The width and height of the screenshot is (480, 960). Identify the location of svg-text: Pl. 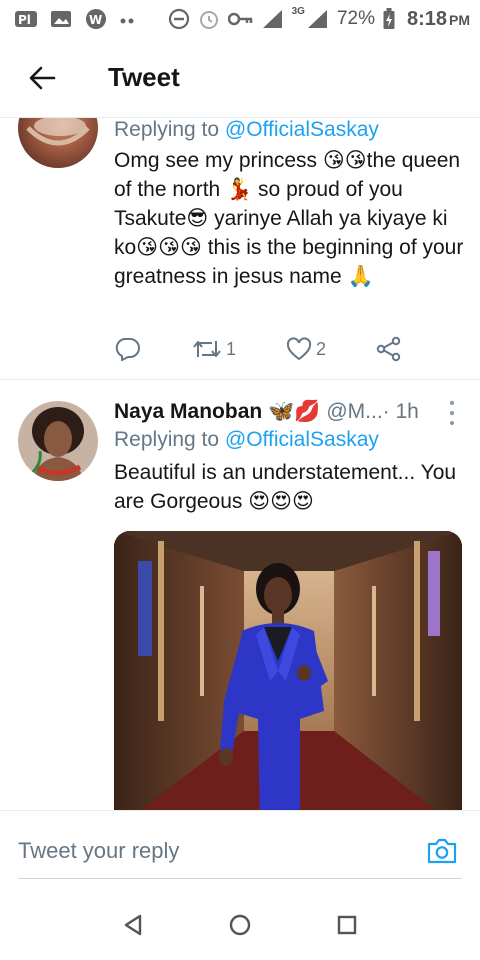
(24, 20).